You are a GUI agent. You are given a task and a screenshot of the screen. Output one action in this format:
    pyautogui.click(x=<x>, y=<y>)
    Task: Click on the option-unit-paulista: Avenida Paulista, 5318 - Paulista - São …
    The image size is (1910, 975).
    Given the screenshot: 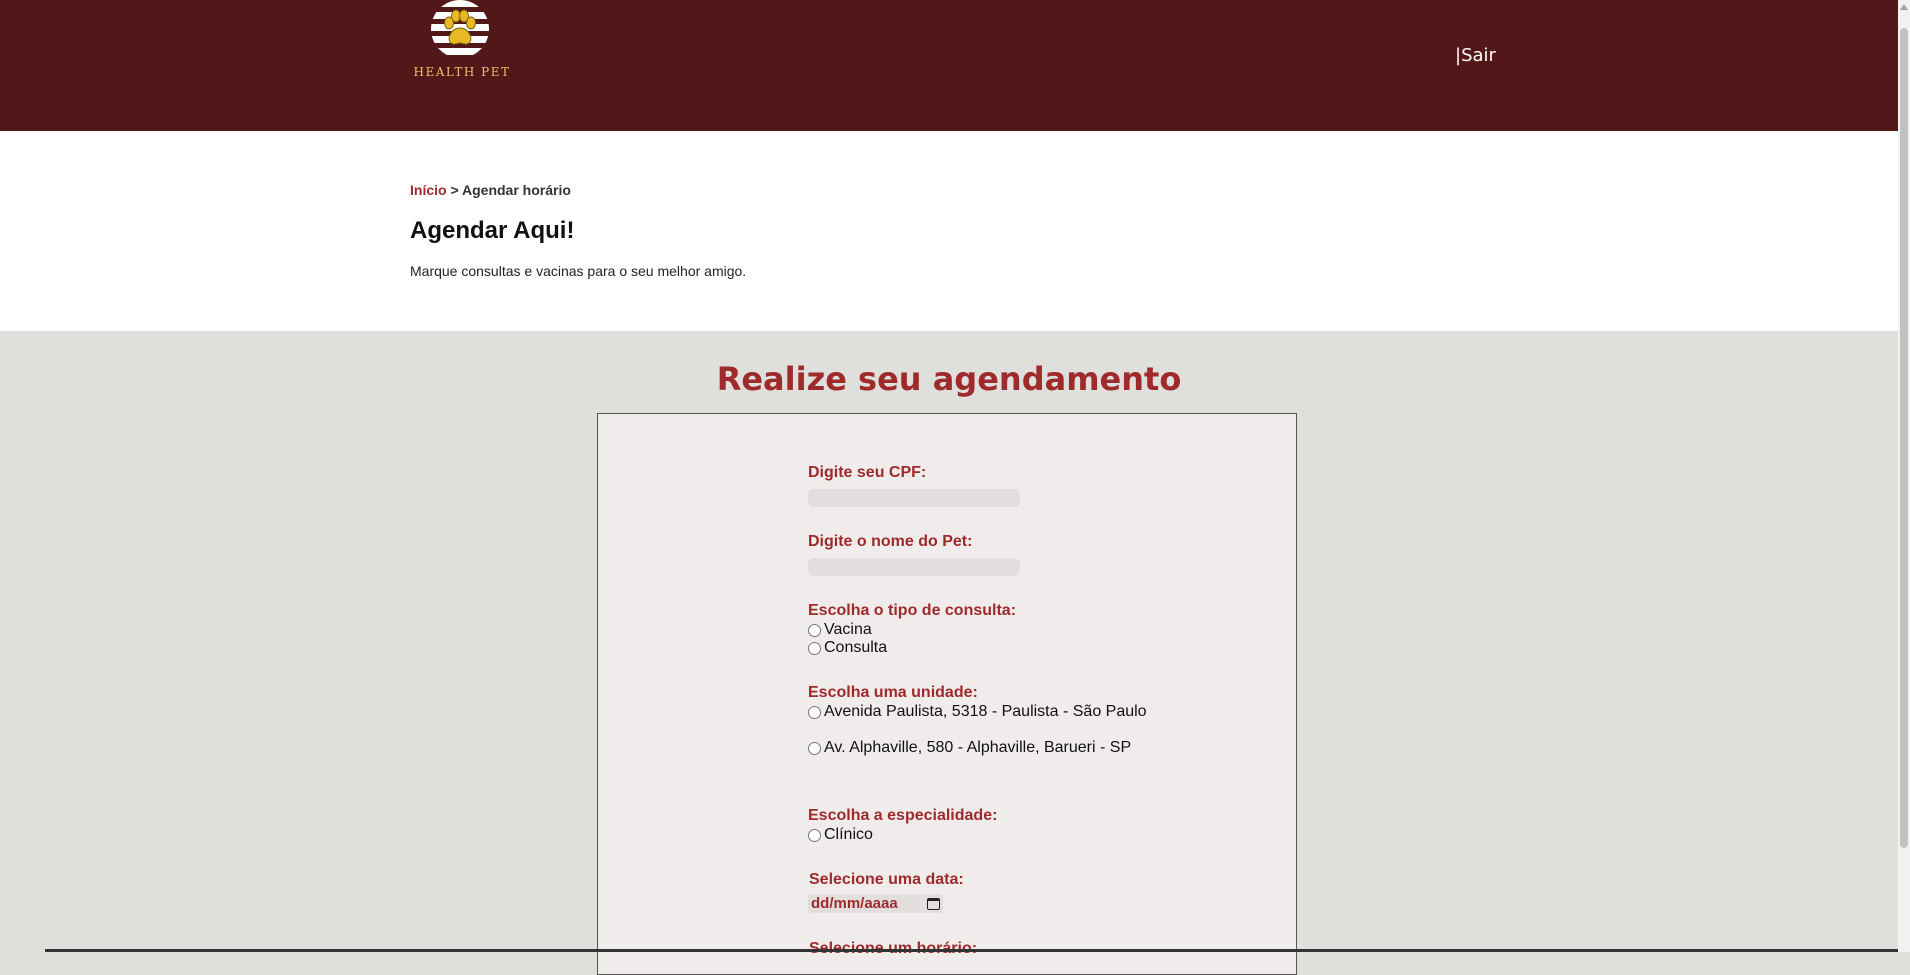 What is the action you would take?
    pyautogui.click(x=977, y=712)
    